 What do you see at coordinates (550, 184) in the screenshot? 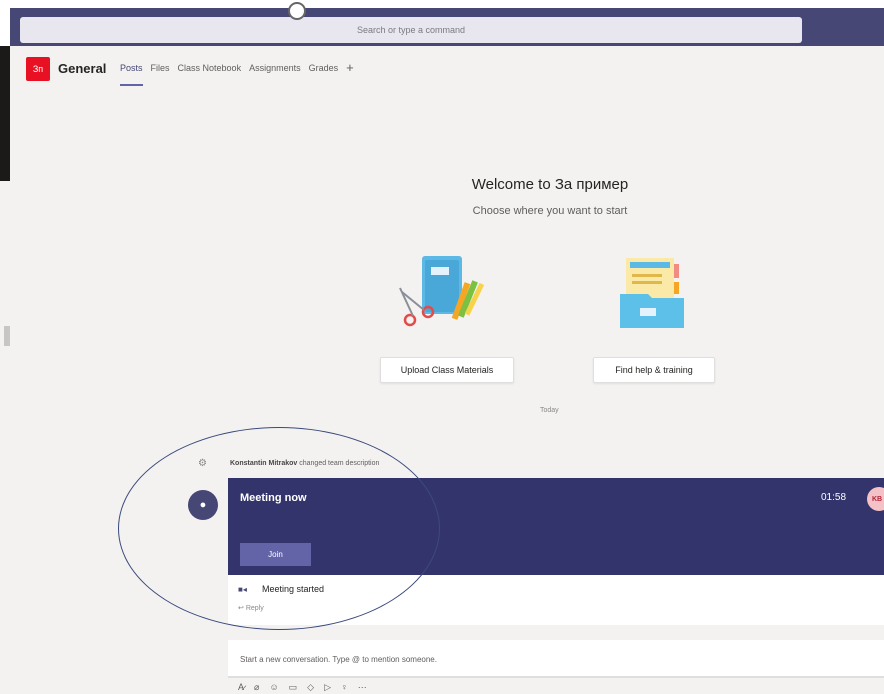
I see `welcome-title: Welcome to За пример` at bounding box center [550, 184].